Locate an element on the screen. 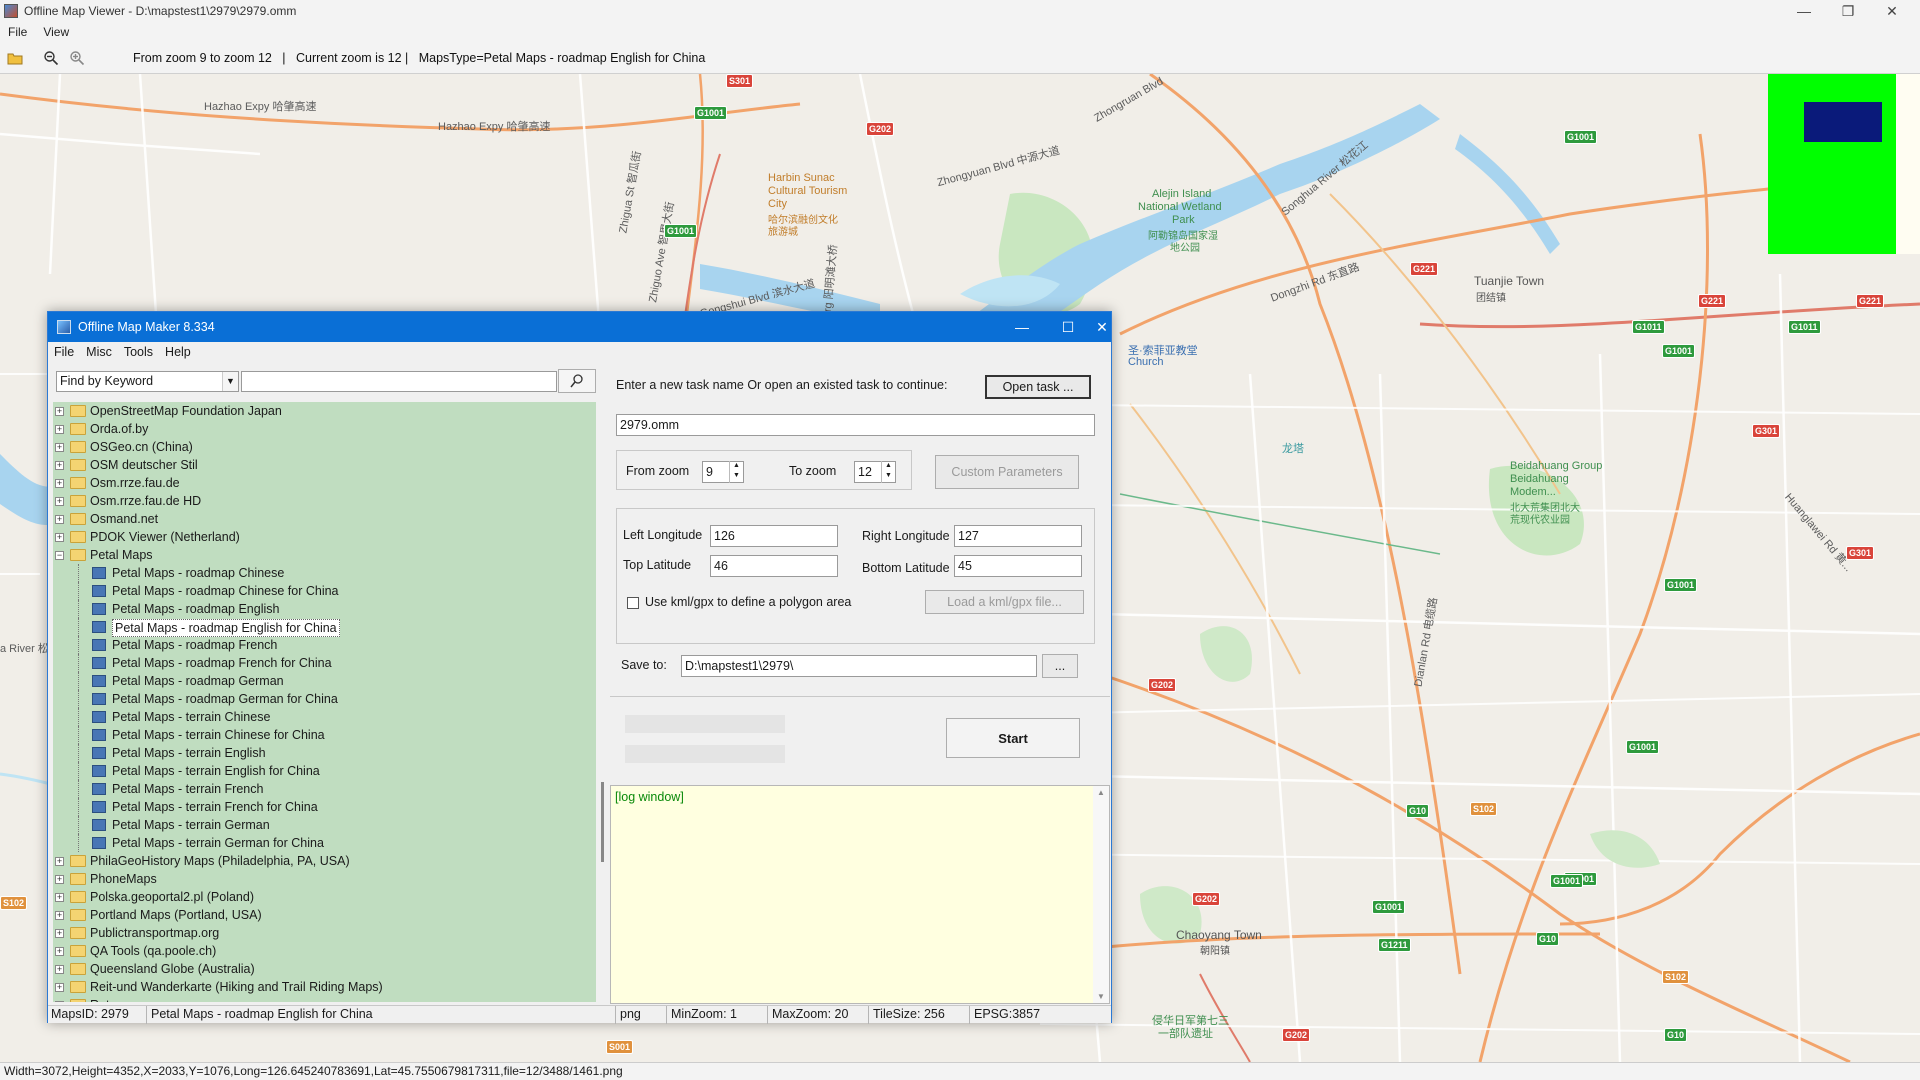 This screenshot has height=1080, width=1920. tree-folder-item: + Osm.rrze.fau.de is located at coordinates (324, 483).